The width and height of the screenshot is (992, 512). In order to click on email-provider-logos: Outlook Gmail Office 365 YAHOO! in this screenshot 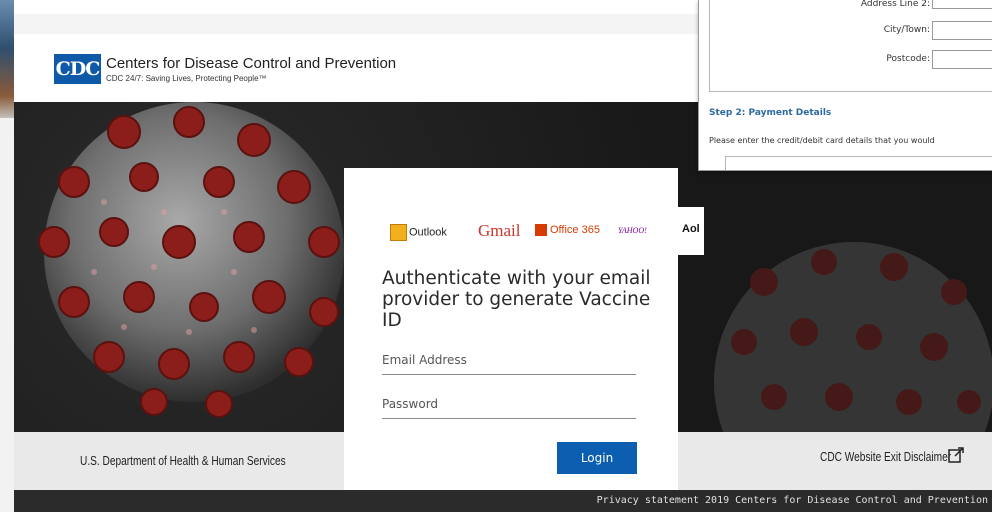, I will do `click(555, 234)`.